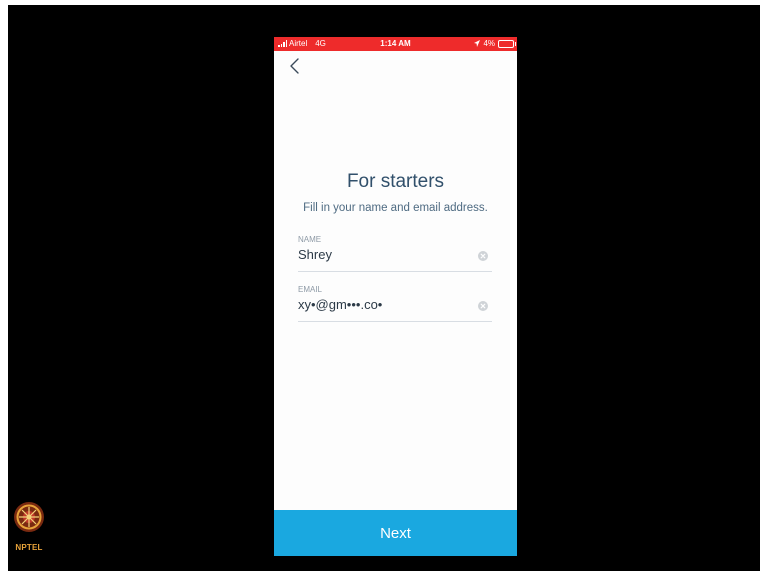  Describe the element at coordinates (383, 304) in the screenshot. I see `email-input` at that location.